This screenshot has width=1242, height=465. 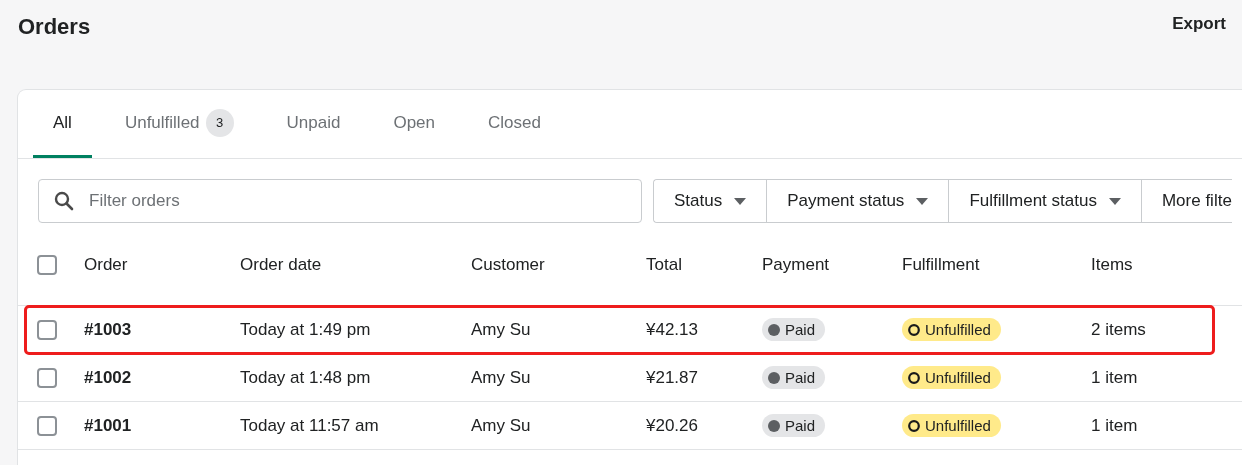 What do you see at coordinates (1199, 24) in the screenshot?
I see `export-button: Export` at bounding box center [1199, 24].